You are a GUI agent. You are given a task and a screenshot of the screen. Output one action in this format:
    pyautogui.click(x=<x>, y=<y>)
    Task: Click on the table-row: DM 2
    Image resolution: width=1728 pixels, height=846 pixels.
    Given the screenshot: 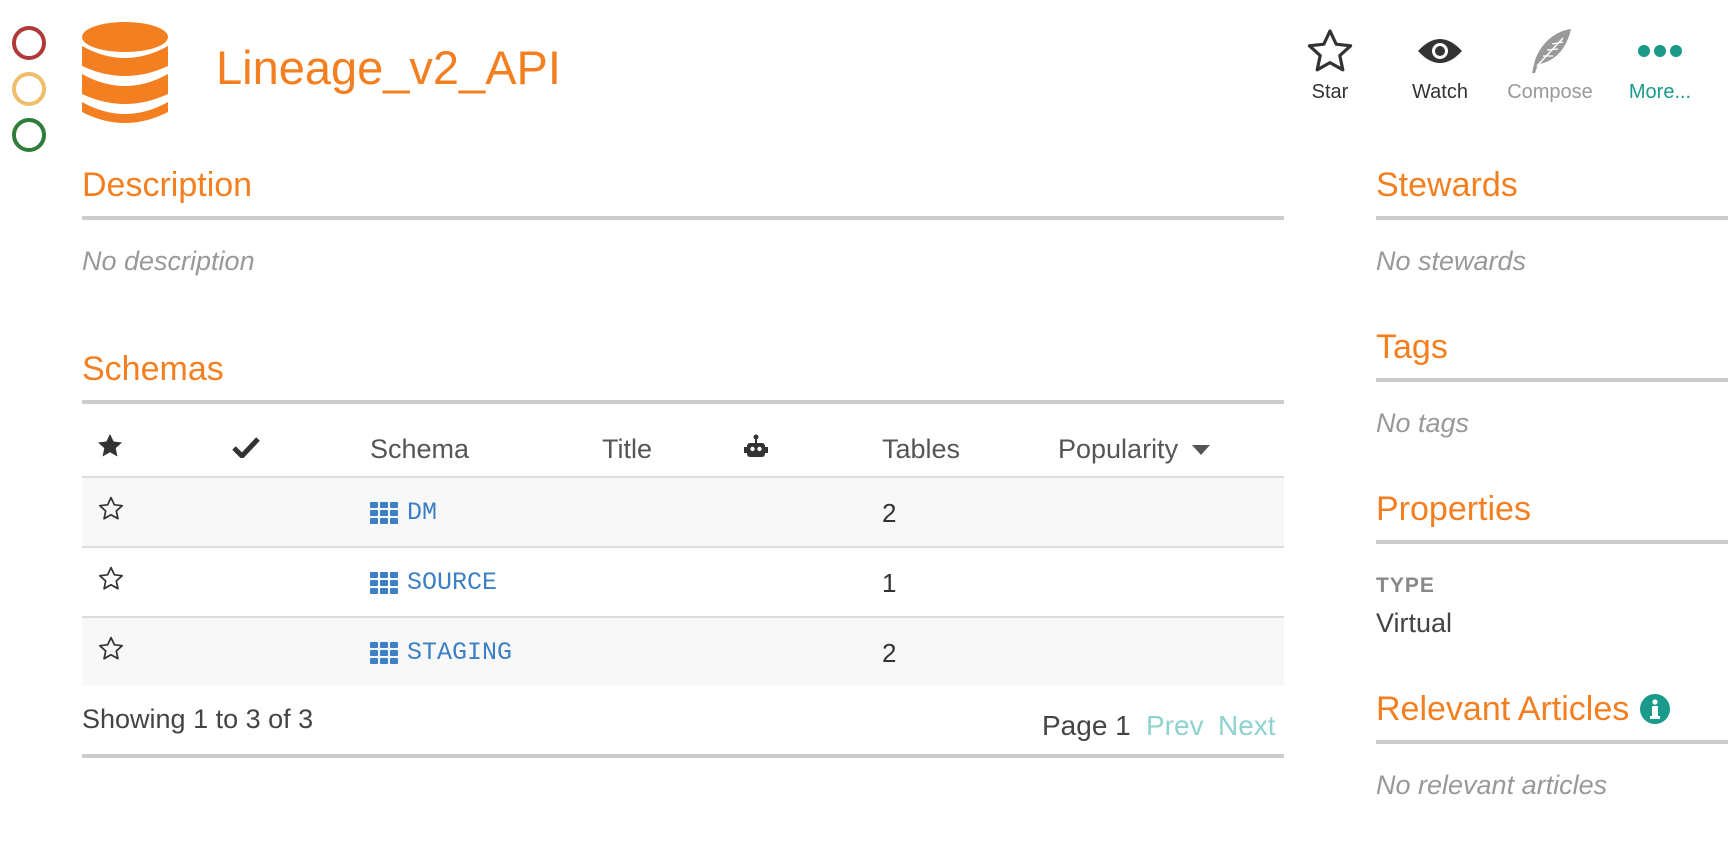 What is the action you would take?
    pyautogui.click(x=683, y=513)
    